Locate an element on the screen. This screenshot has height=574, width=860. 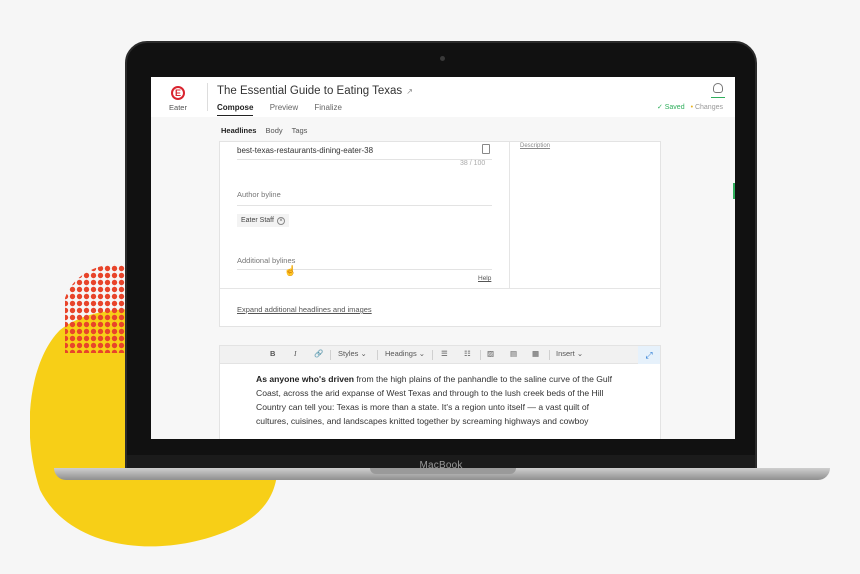
insert-dropdown: Insert ⌄ is located at coordinates (569, 353).